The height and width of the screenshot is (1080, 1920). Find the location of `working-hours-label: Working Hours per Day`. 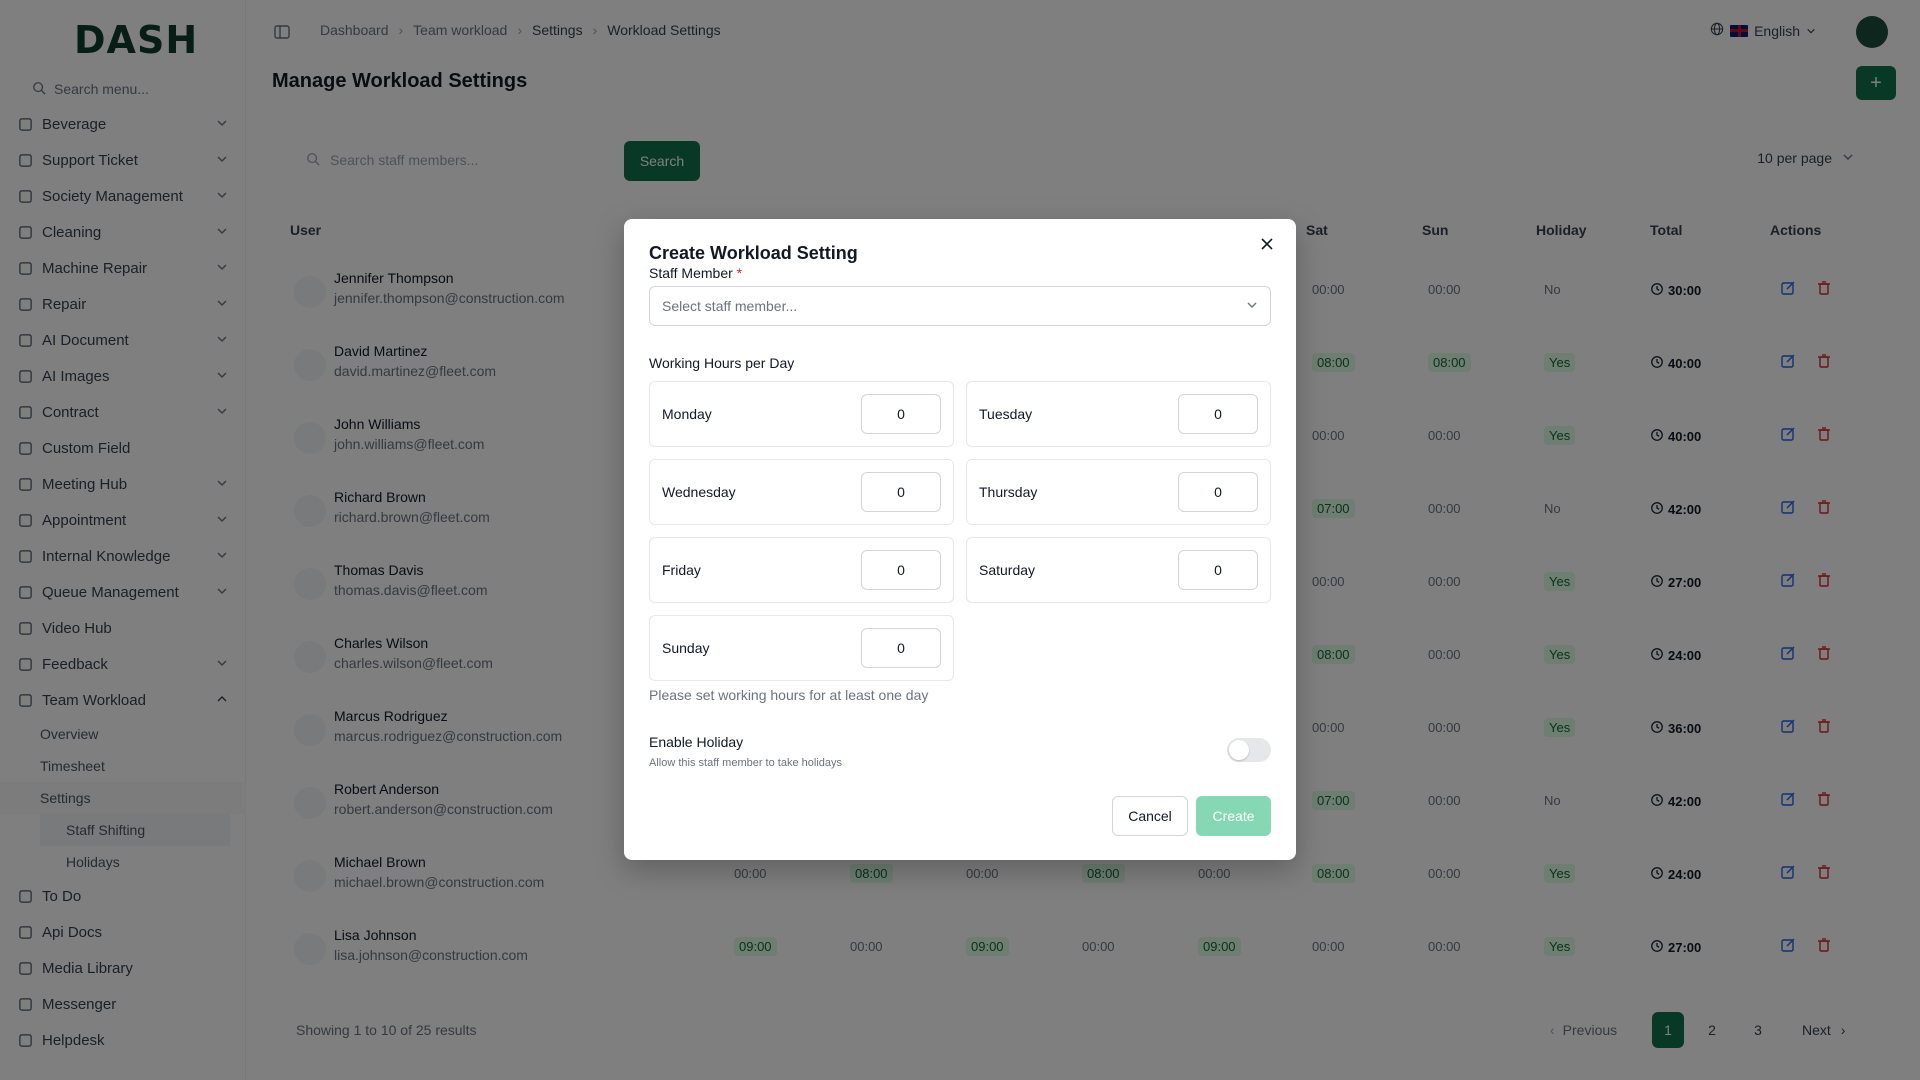

working-hours-label: Working Hours per Day is located at coordinates (722, 363).